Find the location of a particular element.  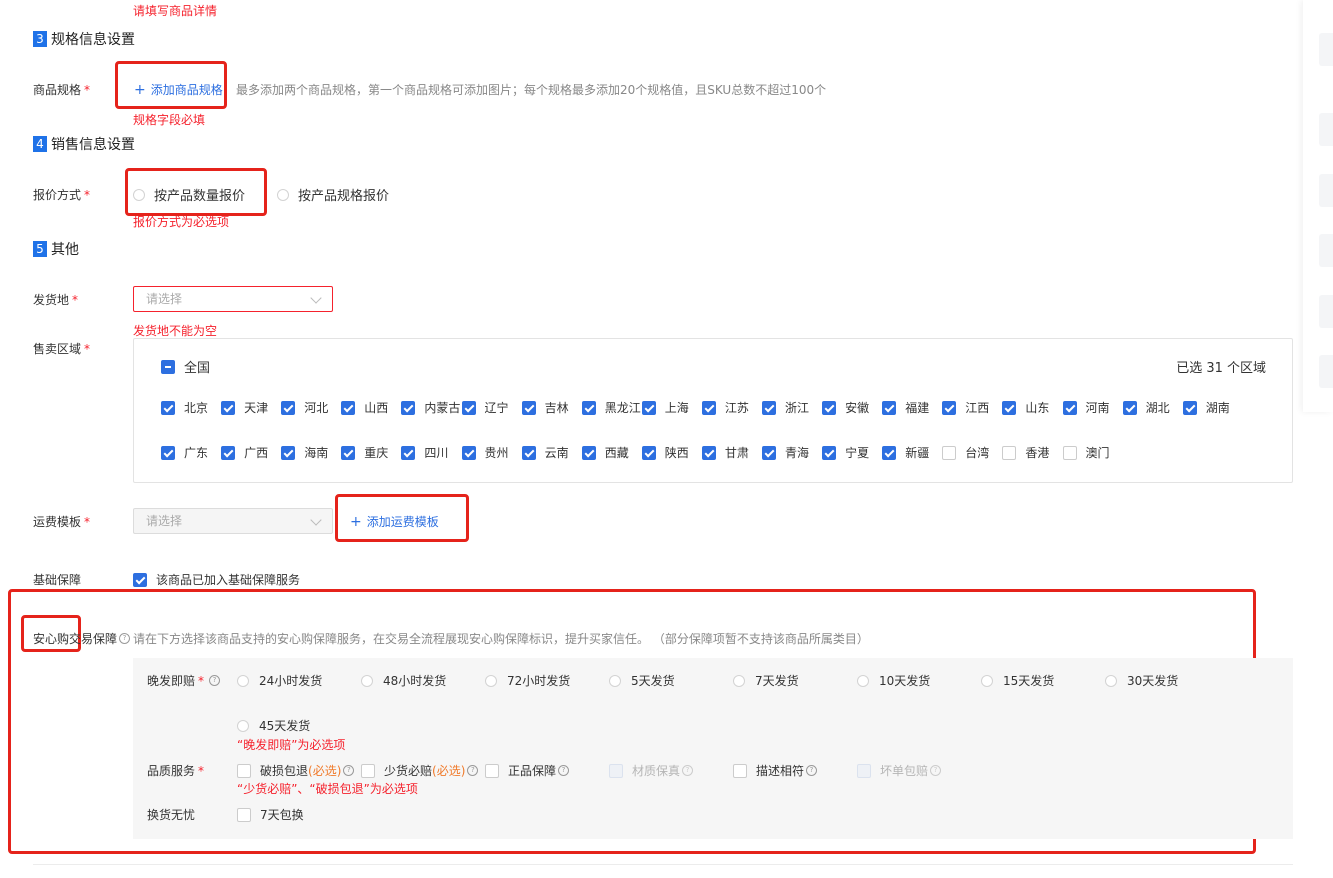

late-ship-option: 72小时发货 is located at coordinates (527, 680).